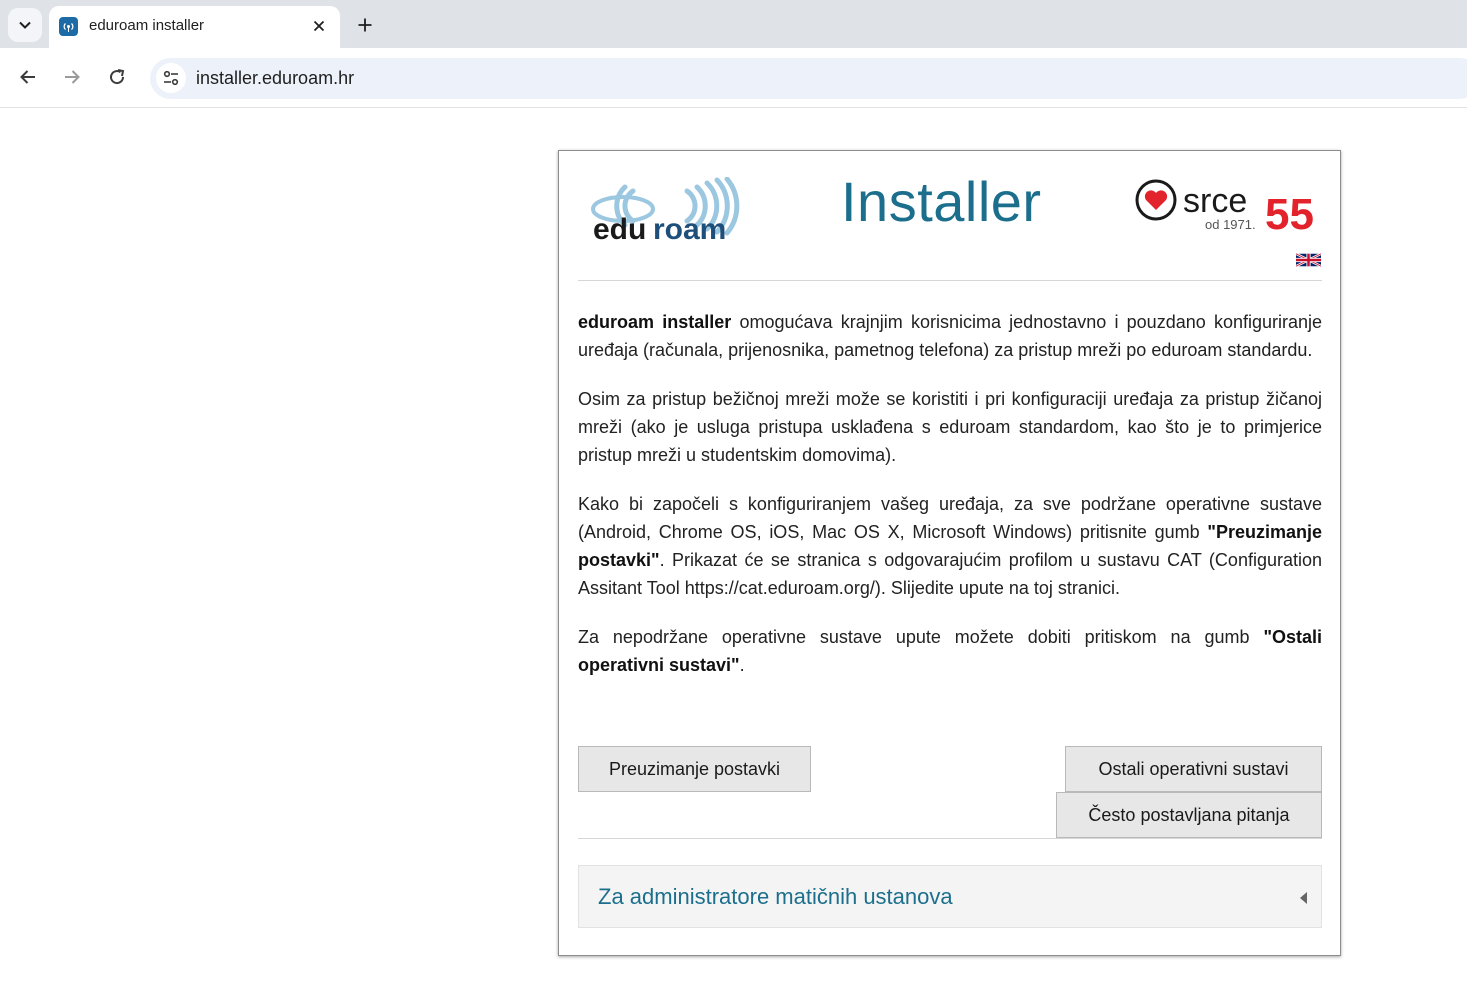 The image size is (1467, 991). I want to click on new-tab-button, so click(365, 25).